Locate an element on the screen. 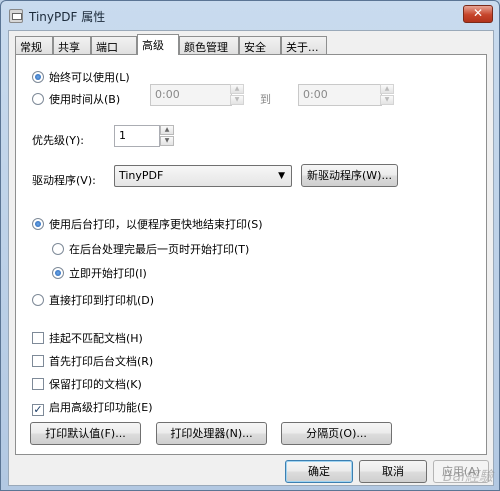 The height and width of the screenshot is (491, 500). print-spooled-first-checkbox: 首先打印后台文档(R) is located at coordinates (92, 361).